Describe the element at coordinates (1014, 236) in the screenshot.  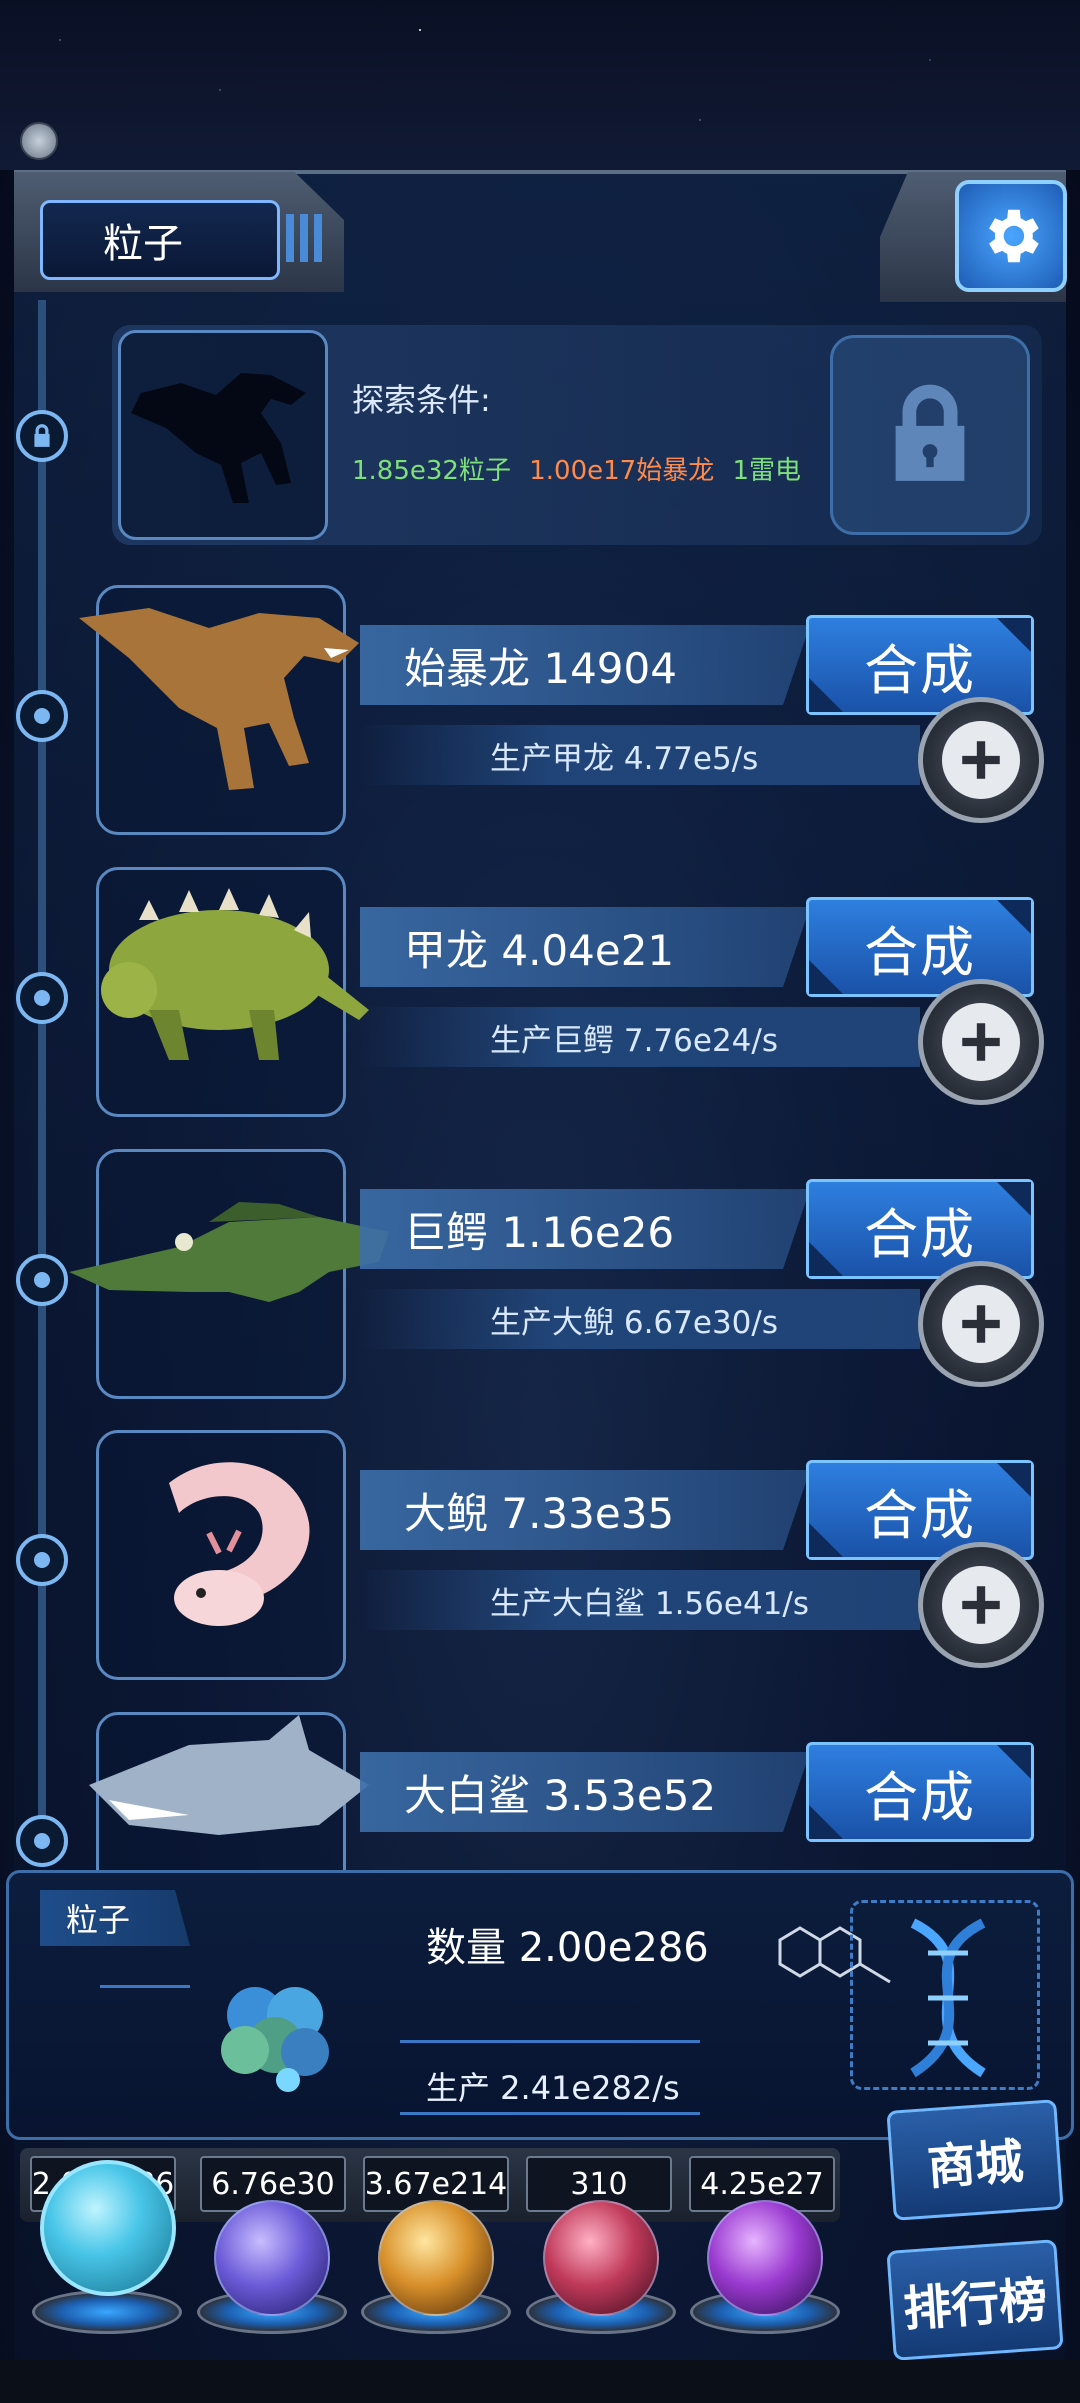
I see `gear-icon` at that location.